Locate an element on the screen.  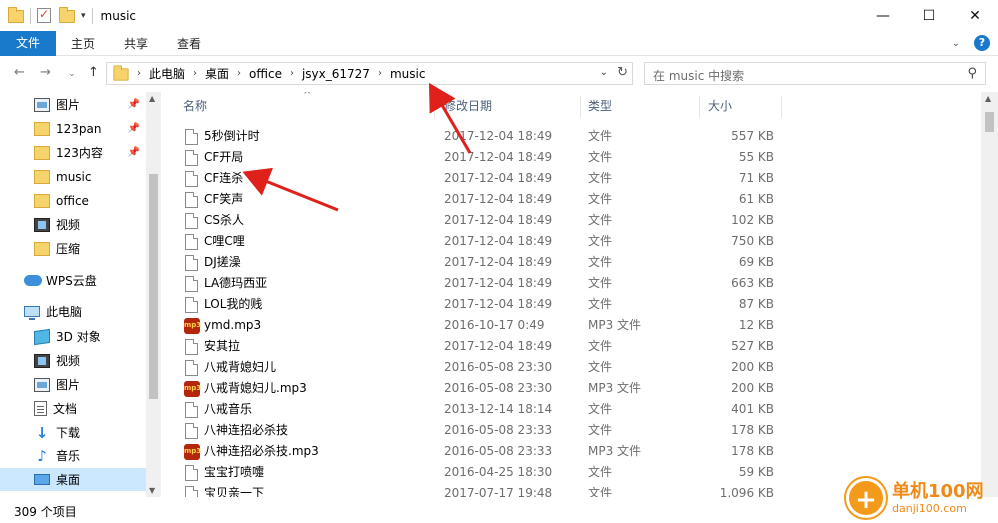
sidebar-item-label: 视频 is located at coordinates (68, 361).